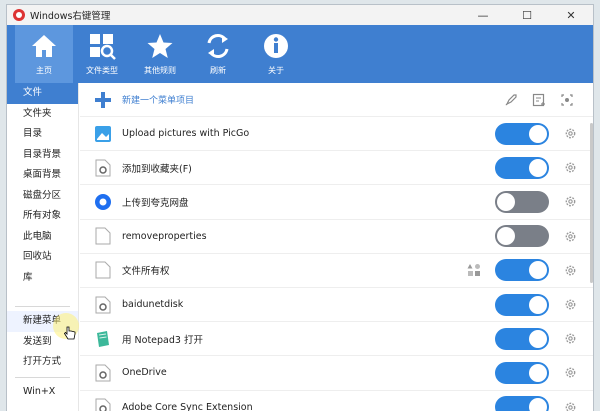 The width and height of the screenshot is (600, 411). I want to click on notepad3-icon, so click(103, 339).